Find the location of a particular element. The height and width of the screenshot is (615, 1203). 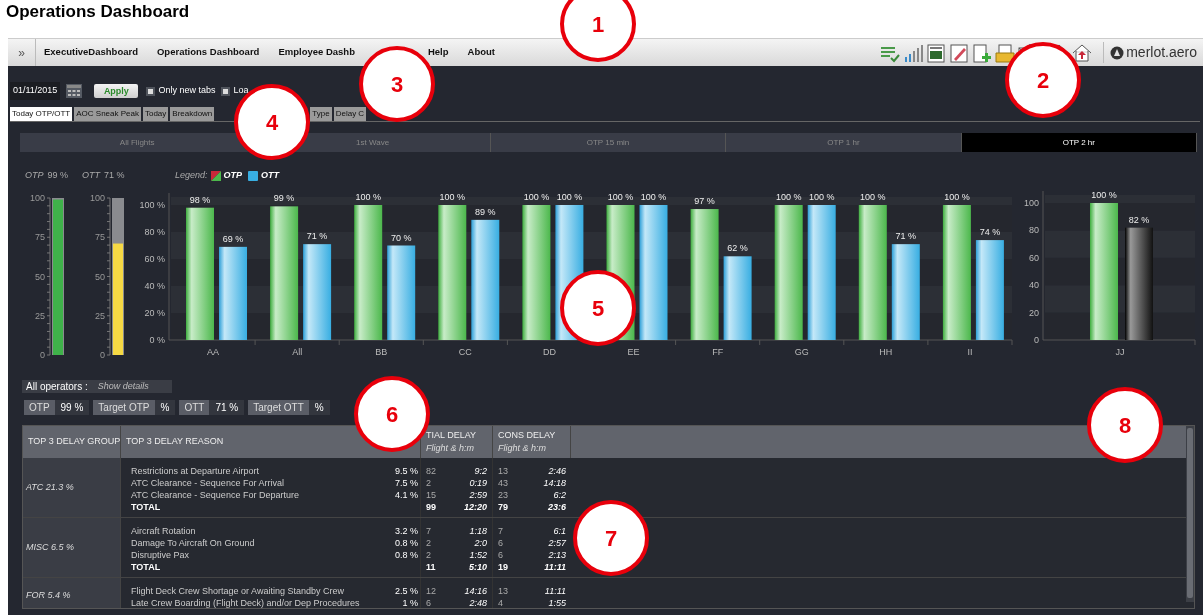

delay-time: 2:57 is located at coordinates (557, 543).